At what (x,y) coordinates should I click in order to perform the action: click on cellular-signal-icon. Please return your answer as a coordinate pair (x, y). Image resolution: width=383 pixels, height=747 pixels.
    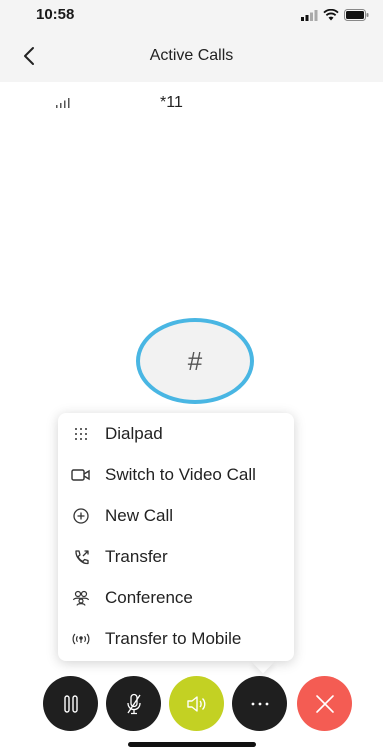
    Looking at the image, I should click on (309, 15).